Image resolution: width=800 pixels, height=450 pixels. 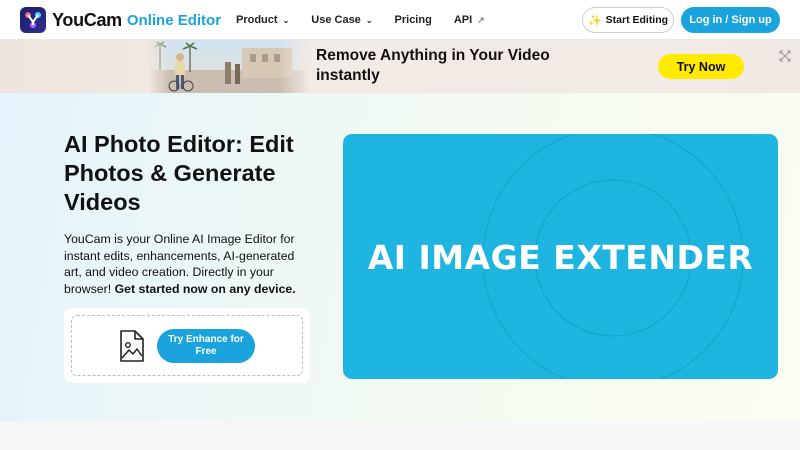 What do you see at coordinates (33, 20) in the screenshot?
I see `youcam-logo-icon` at bounding box center [33, 20].